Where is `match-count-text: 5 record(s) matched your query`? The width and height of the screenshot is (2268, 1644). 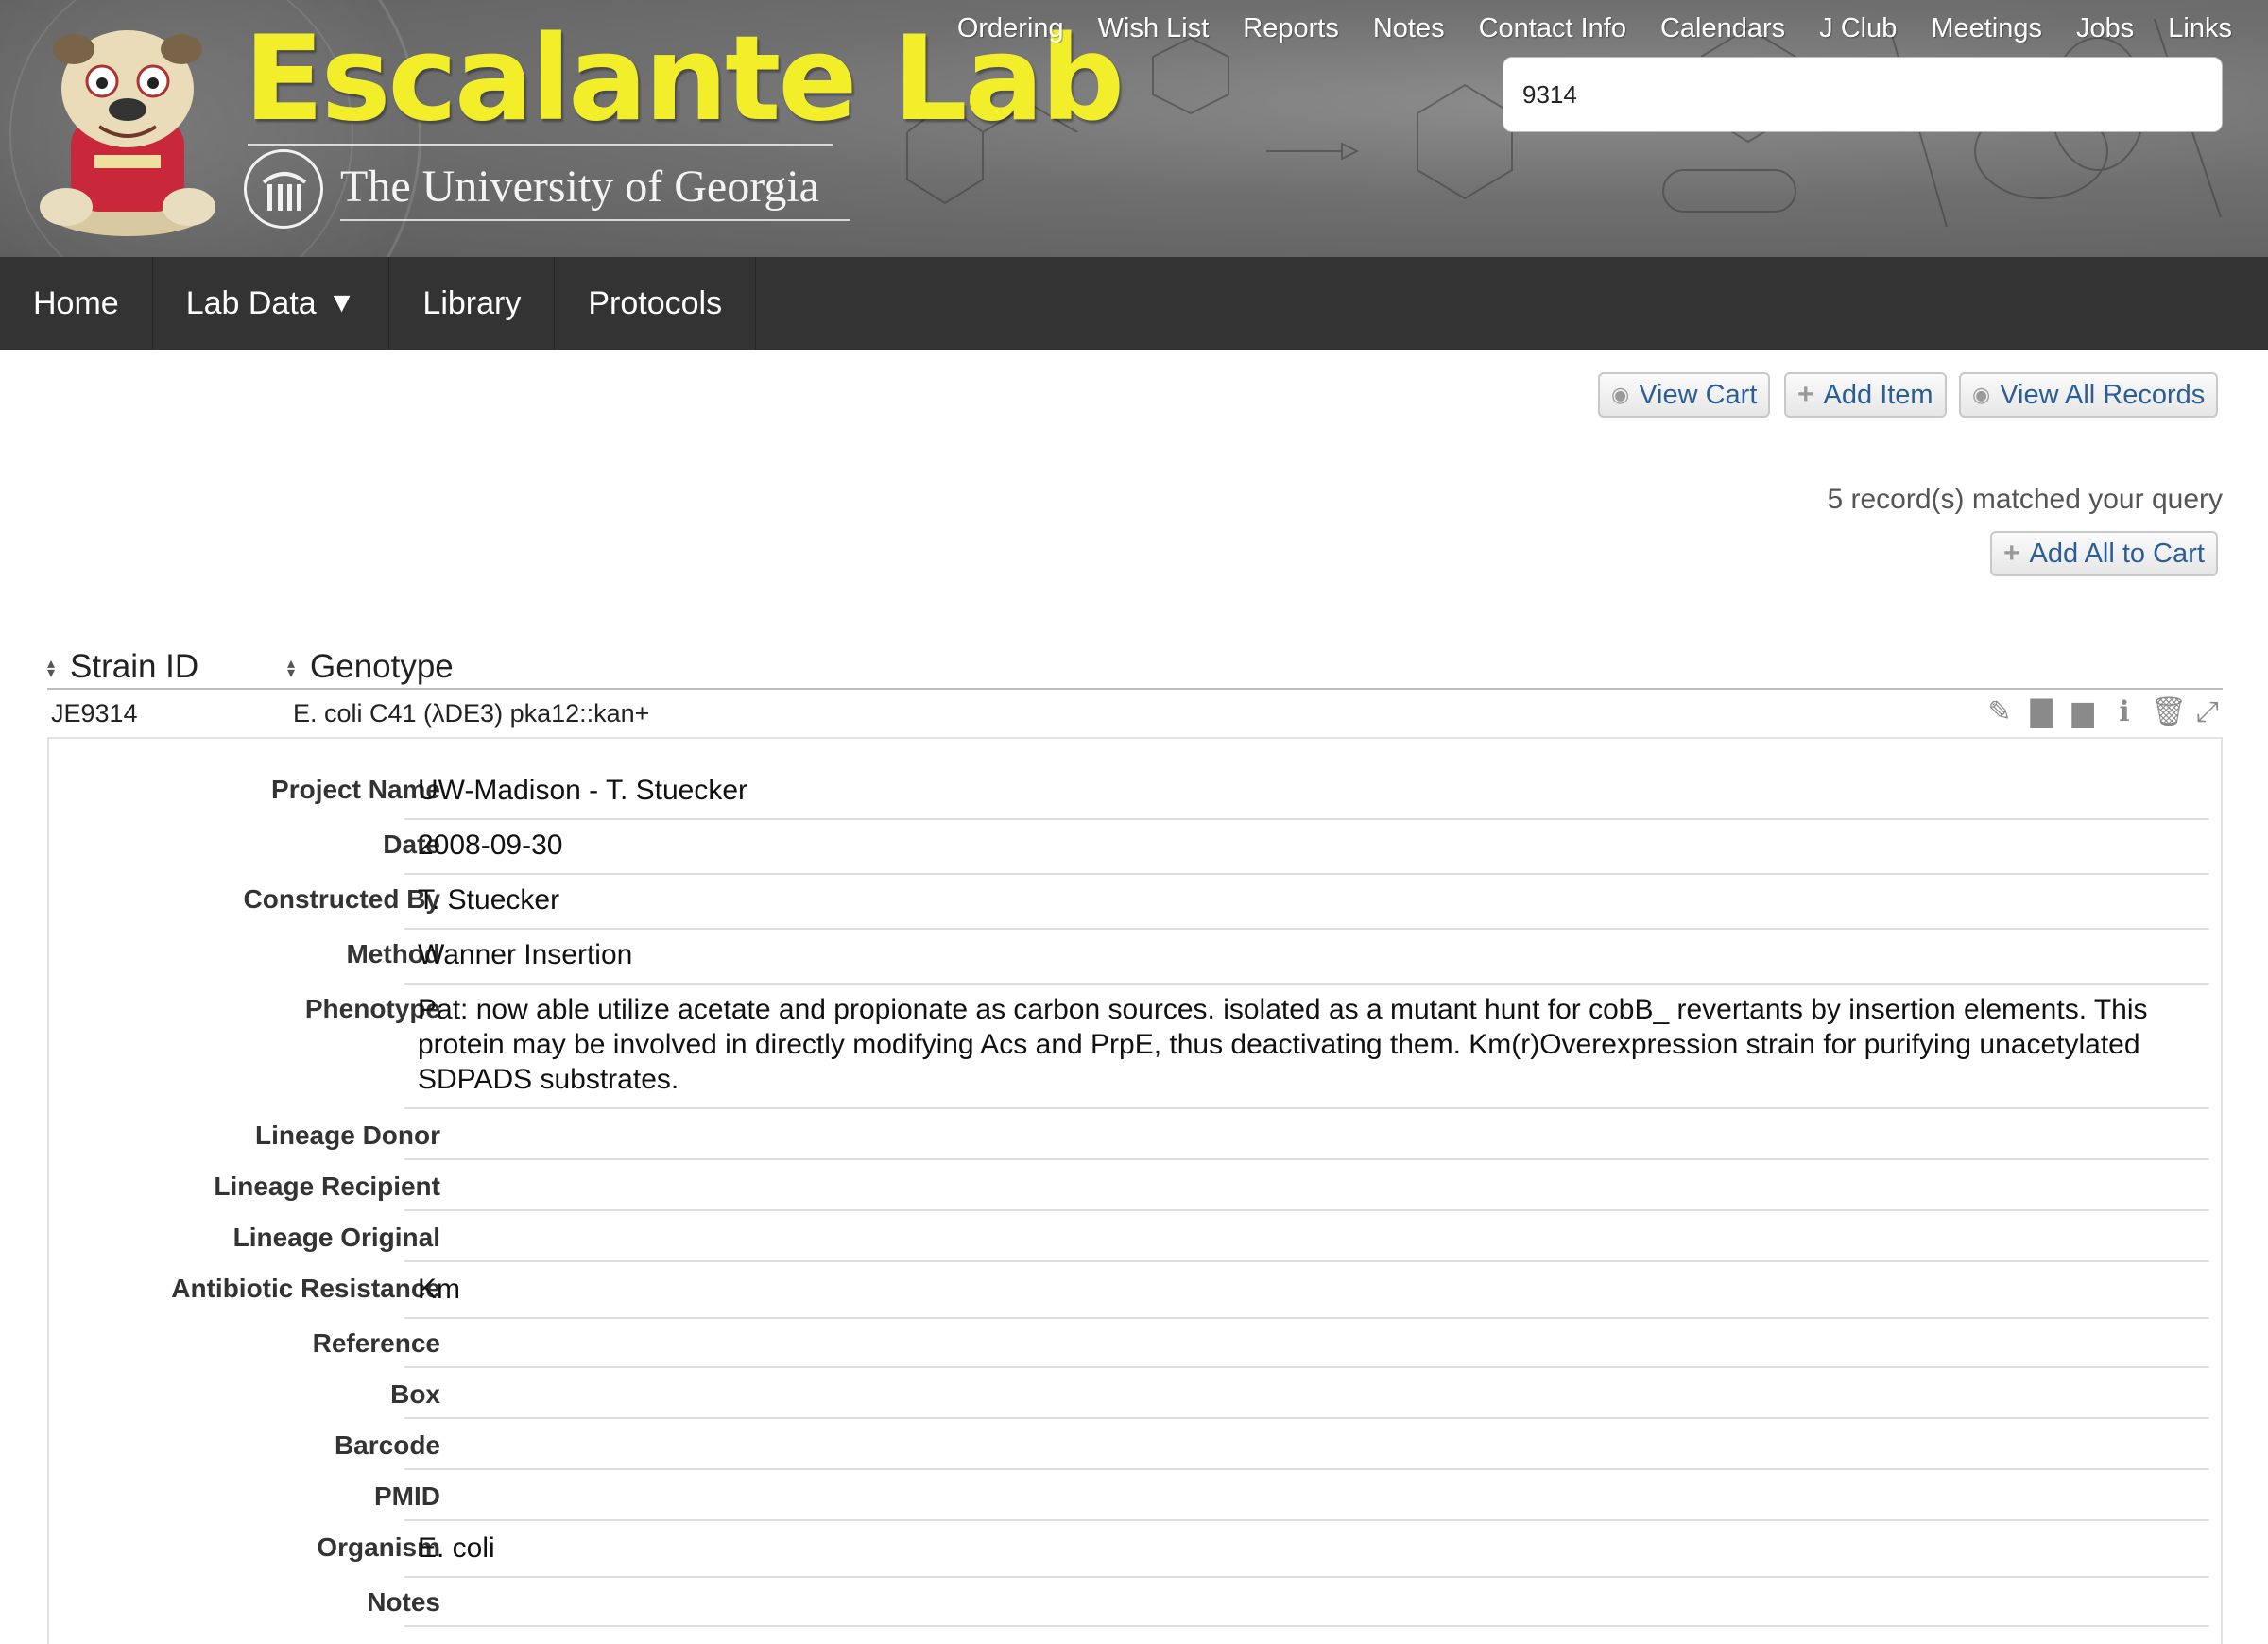
match-count-text: 5 record(s) matched your query is located at coordinates (2025, 499).